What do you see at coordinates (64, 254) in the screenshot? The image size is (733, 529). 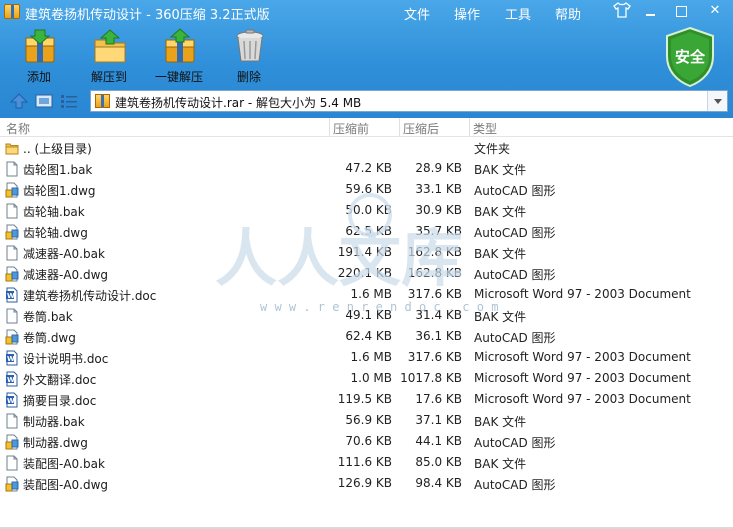 I see `file-name: 减速器-A0.bak` at bounding box center [64, 254].